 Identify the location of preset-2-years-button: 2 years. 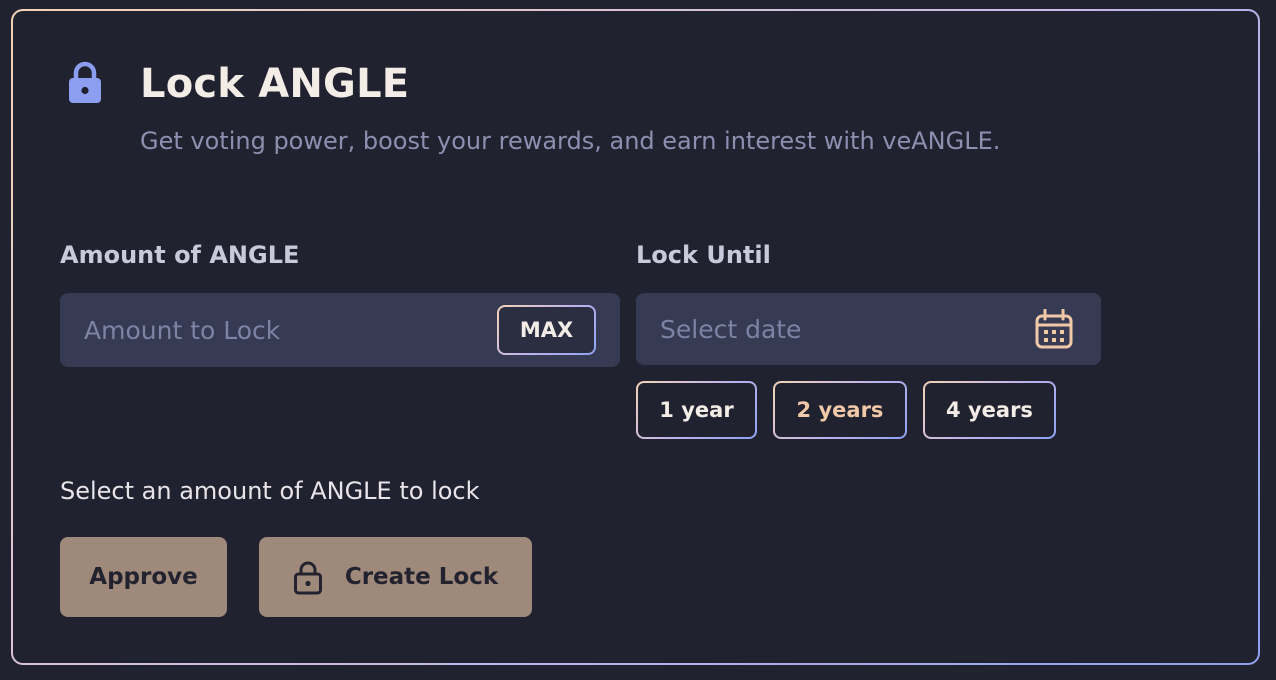
(840, 410).